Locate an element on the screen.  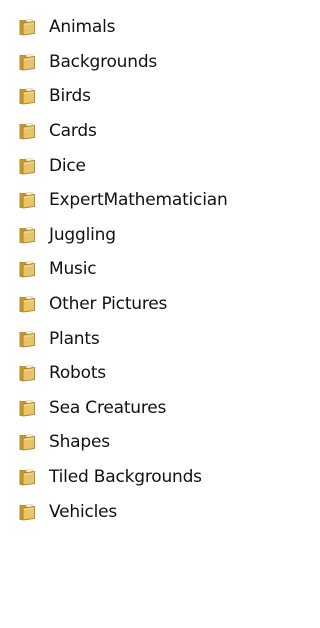
folder-item-expertmathematician: ExpertMathematician is located at coordinates (123, 200).